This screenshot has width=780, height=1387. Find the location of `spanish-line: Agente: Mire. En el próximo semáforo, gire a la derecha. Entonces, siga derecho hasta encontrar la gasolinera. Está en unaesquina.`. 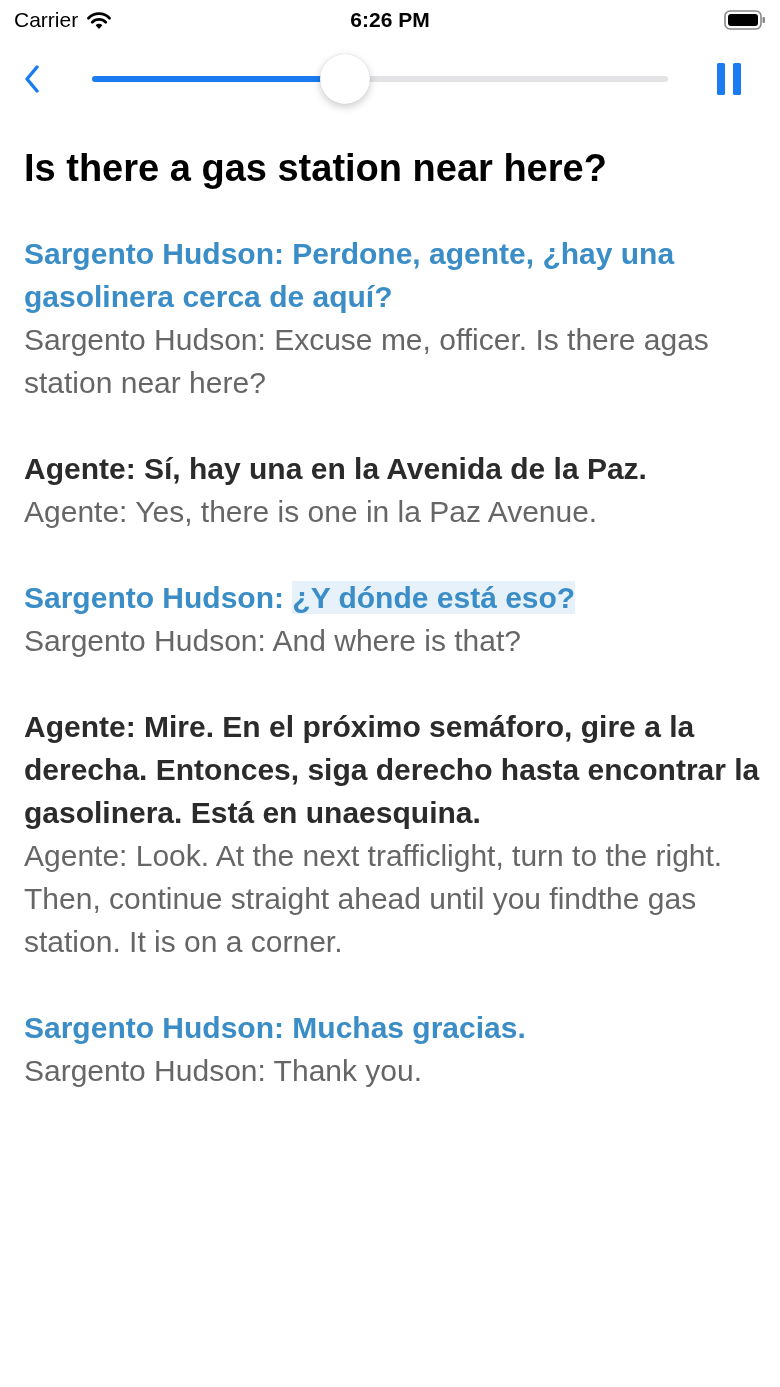

spanish-line: Agente: Mire. En el próximo semáforo, gire a la derecha. Entonces, siga derecho hasta encontrar la gasolinera. Está en unaesquina. is located at coordinates (392, 769).